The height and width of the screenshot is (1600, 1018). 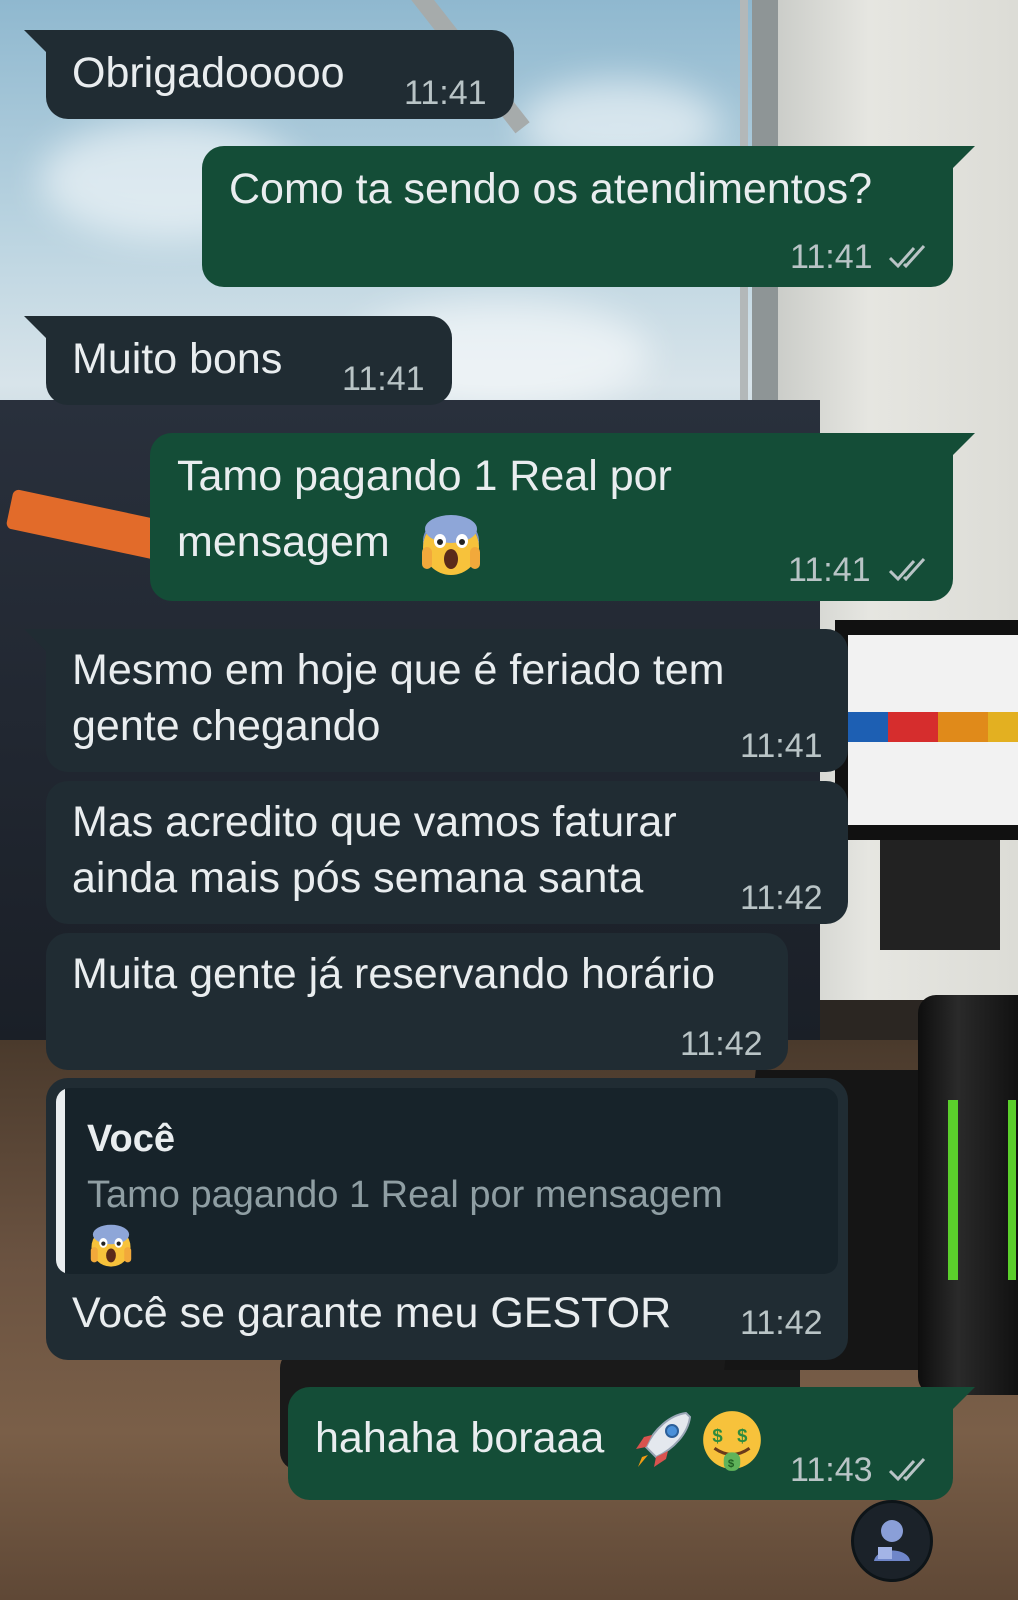 What do you see at coordinates (417, 1001) in the screenshot?
I see `message-incoming: Muita gente já reservando horário 11:42` at bounding box center [417, 1001].